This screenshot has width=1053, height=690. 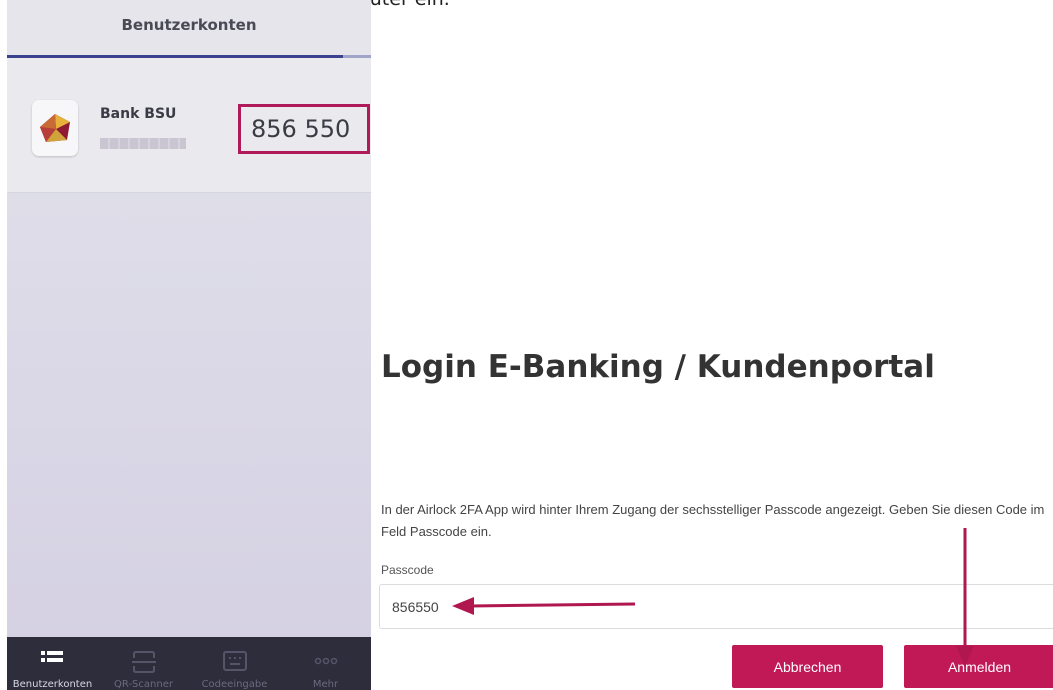 I want to click on phone-header: Benutzerkonten, so click(x=189, y=30).